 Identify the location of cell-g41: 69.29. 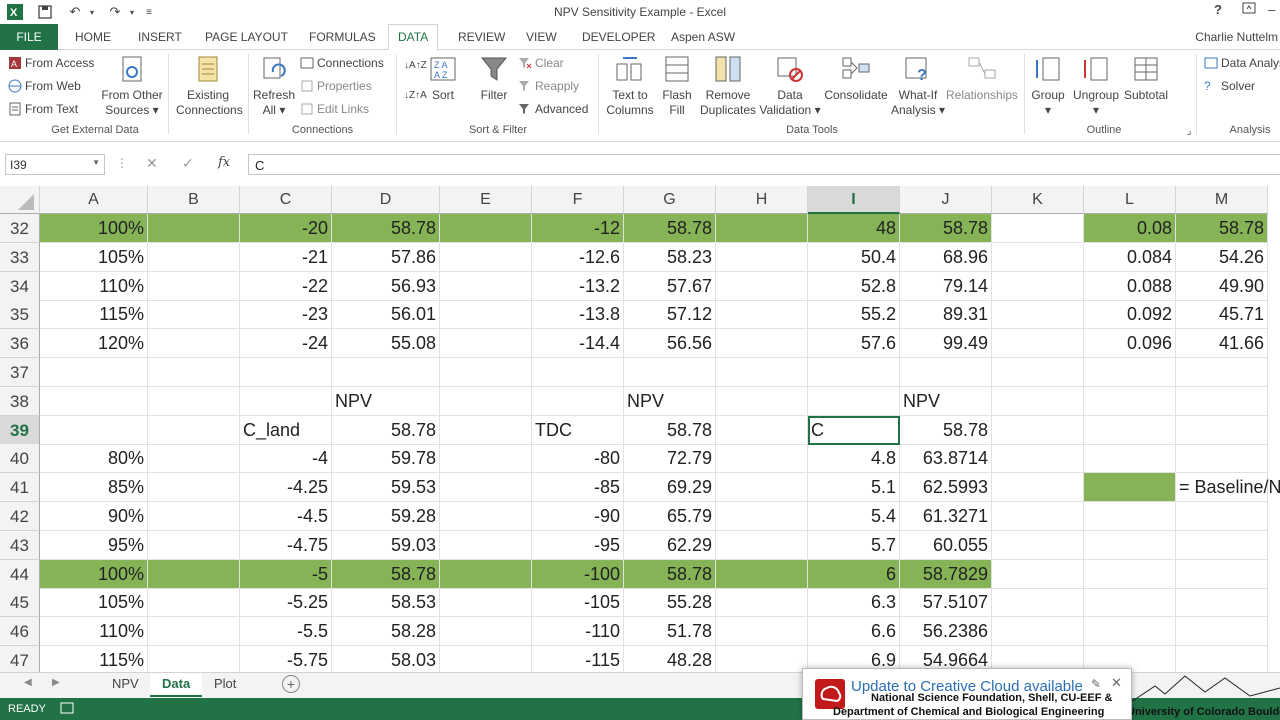
(670, 488).